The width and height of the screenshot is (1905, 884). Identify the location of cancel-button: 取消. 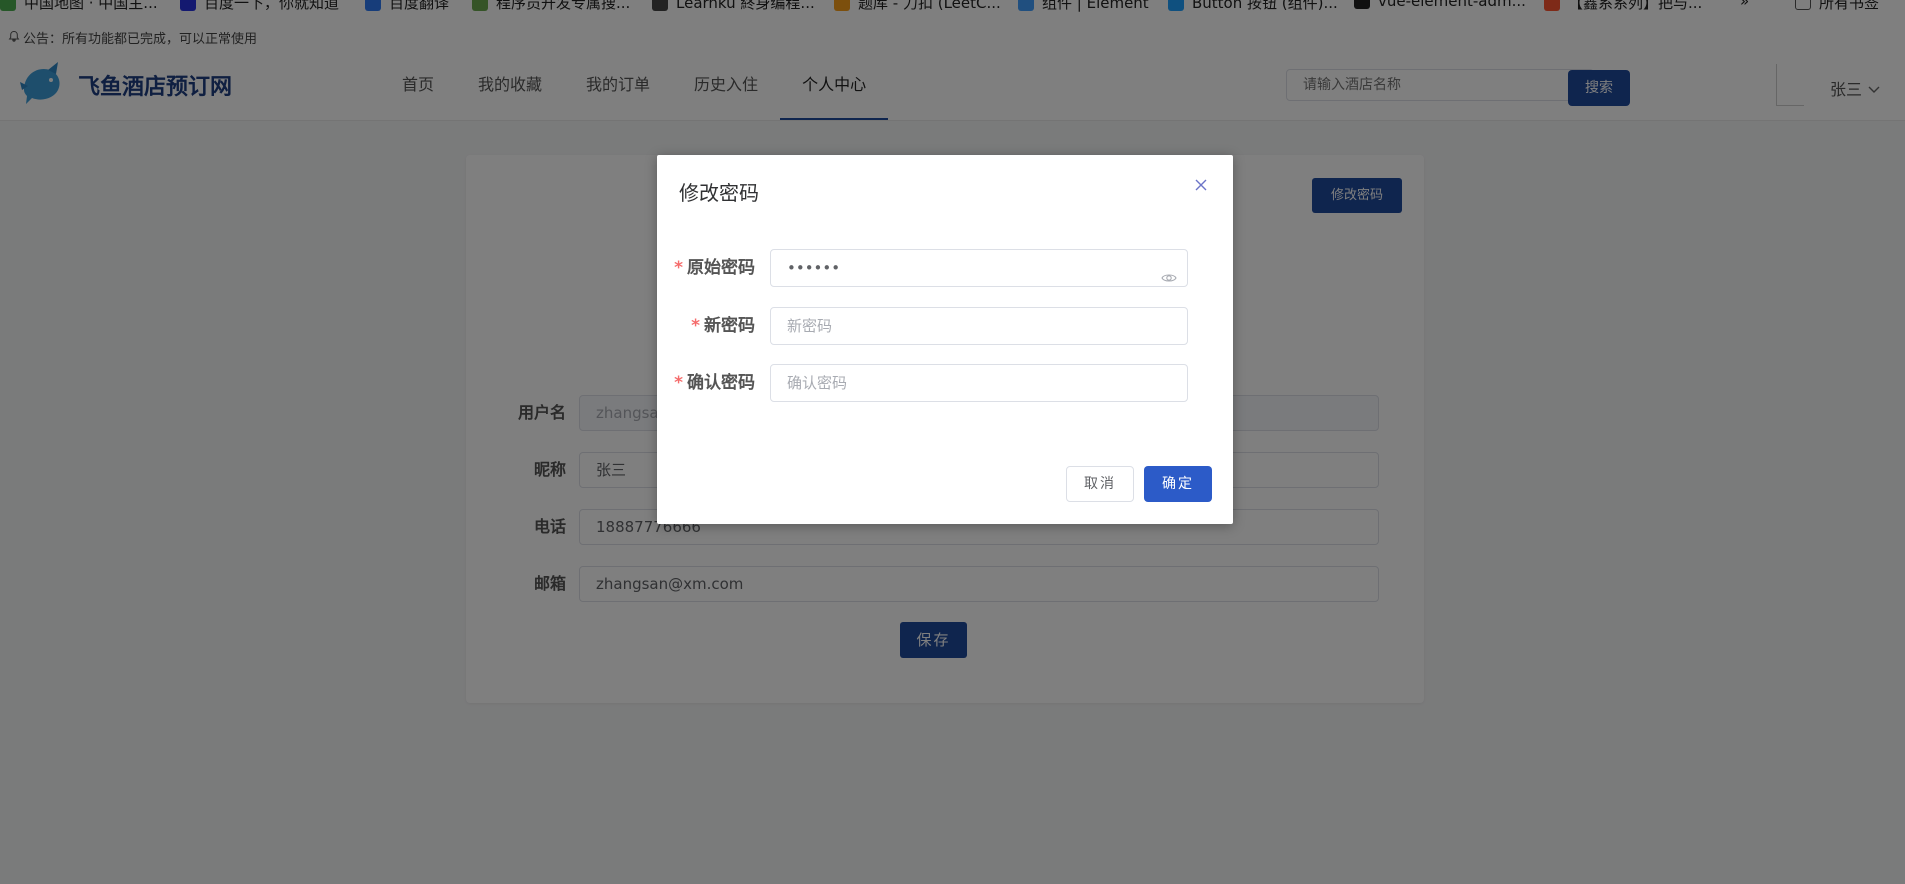
(1100, 484).